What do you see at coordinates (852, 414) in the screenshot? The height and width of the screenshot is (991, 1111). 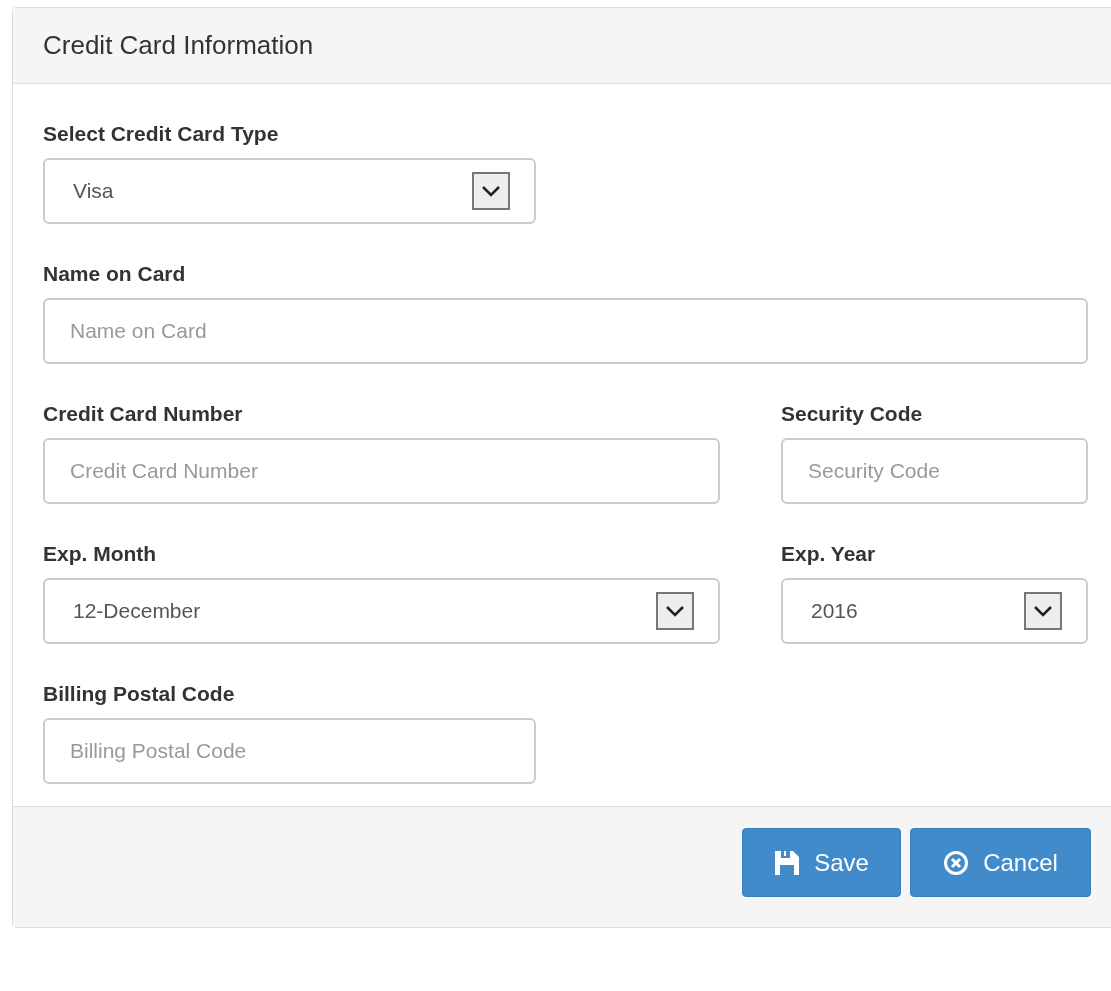 I see `field-label: Security Code` at bounding box center [852, 414].